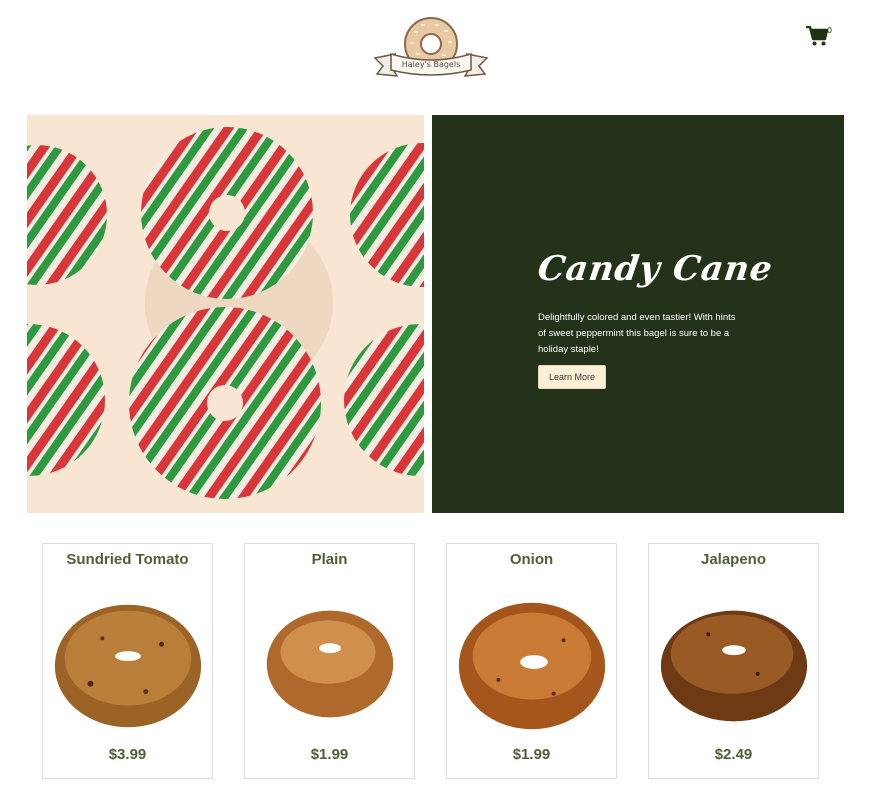 The width and height of the screenshot is (871, 792). What do you see at coordinates (431, 49) in the screenshot?
I see `haleys-bagels-logo: Haley's Bagels` at bounding box center [431, 49].